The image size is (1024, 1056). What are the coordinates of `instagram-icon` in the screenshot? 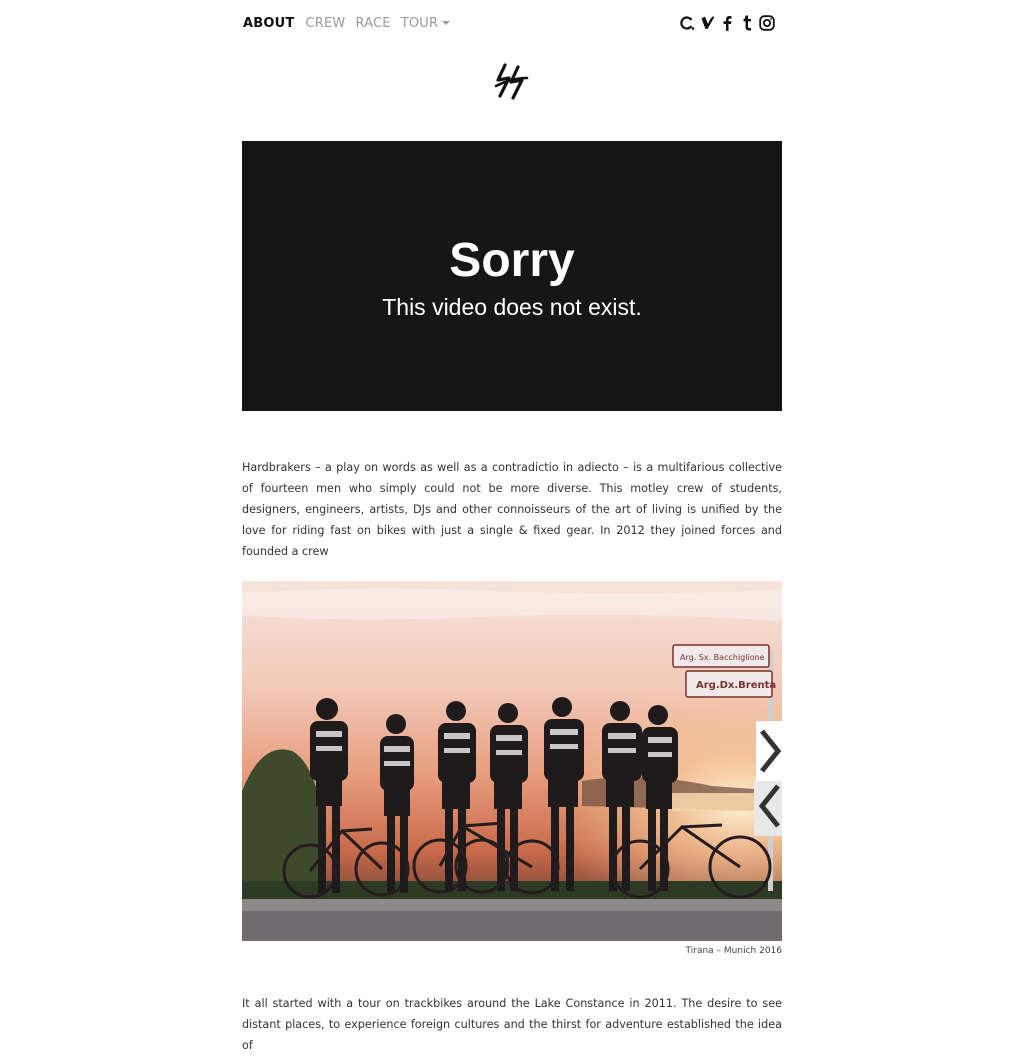 It's located at (767, 23).